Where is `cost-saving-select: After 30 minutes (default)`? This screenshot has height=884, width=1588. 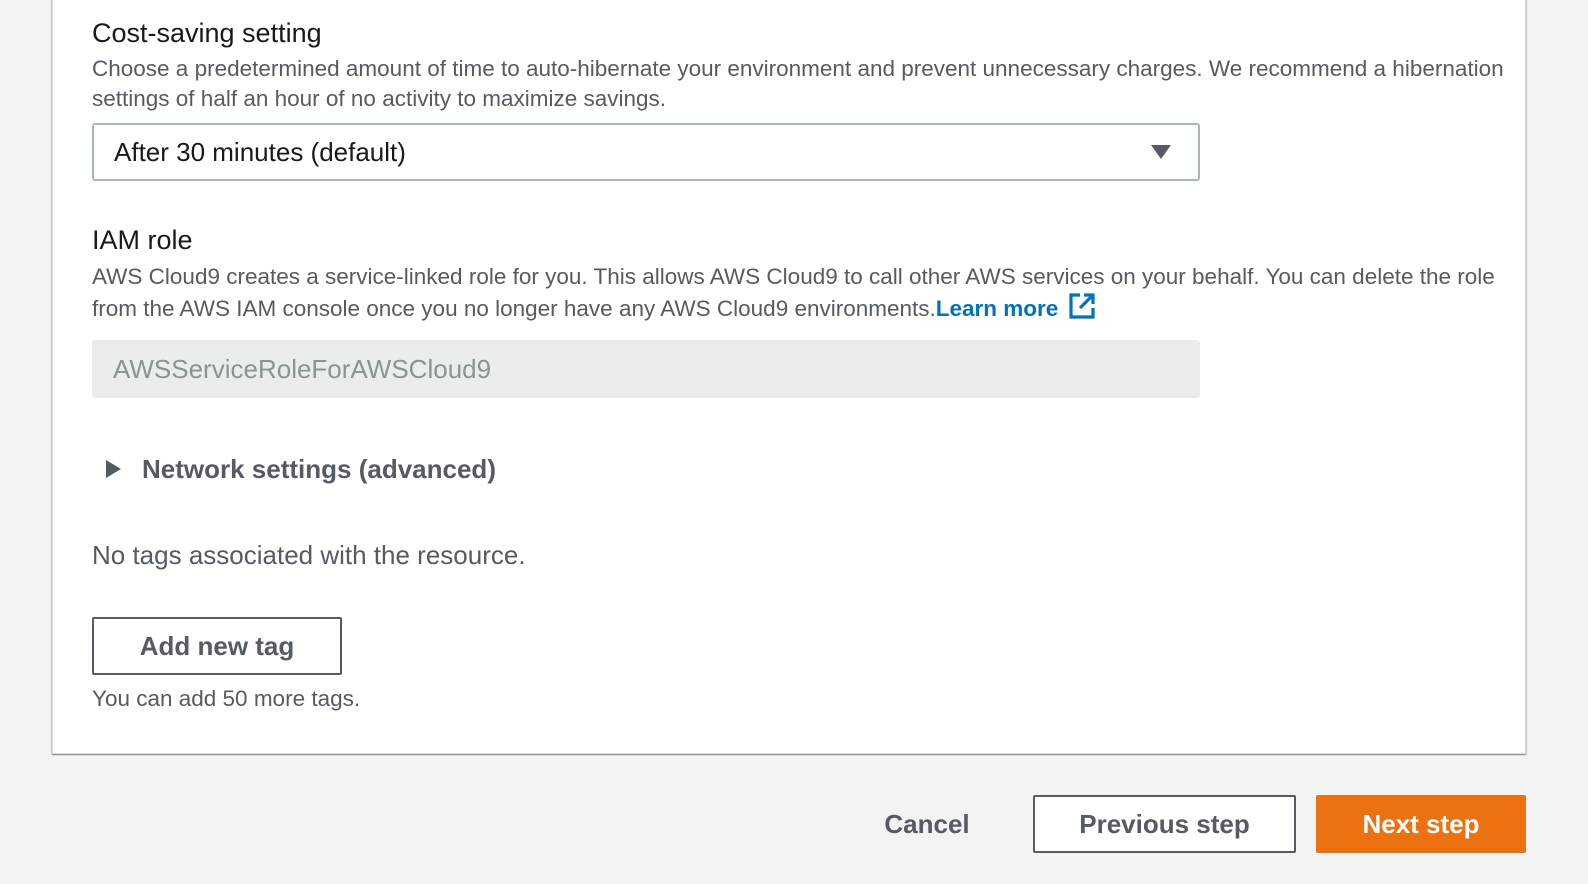 cost-saving-select: After 30 minutes (default) is located at coordinates (646, 152).